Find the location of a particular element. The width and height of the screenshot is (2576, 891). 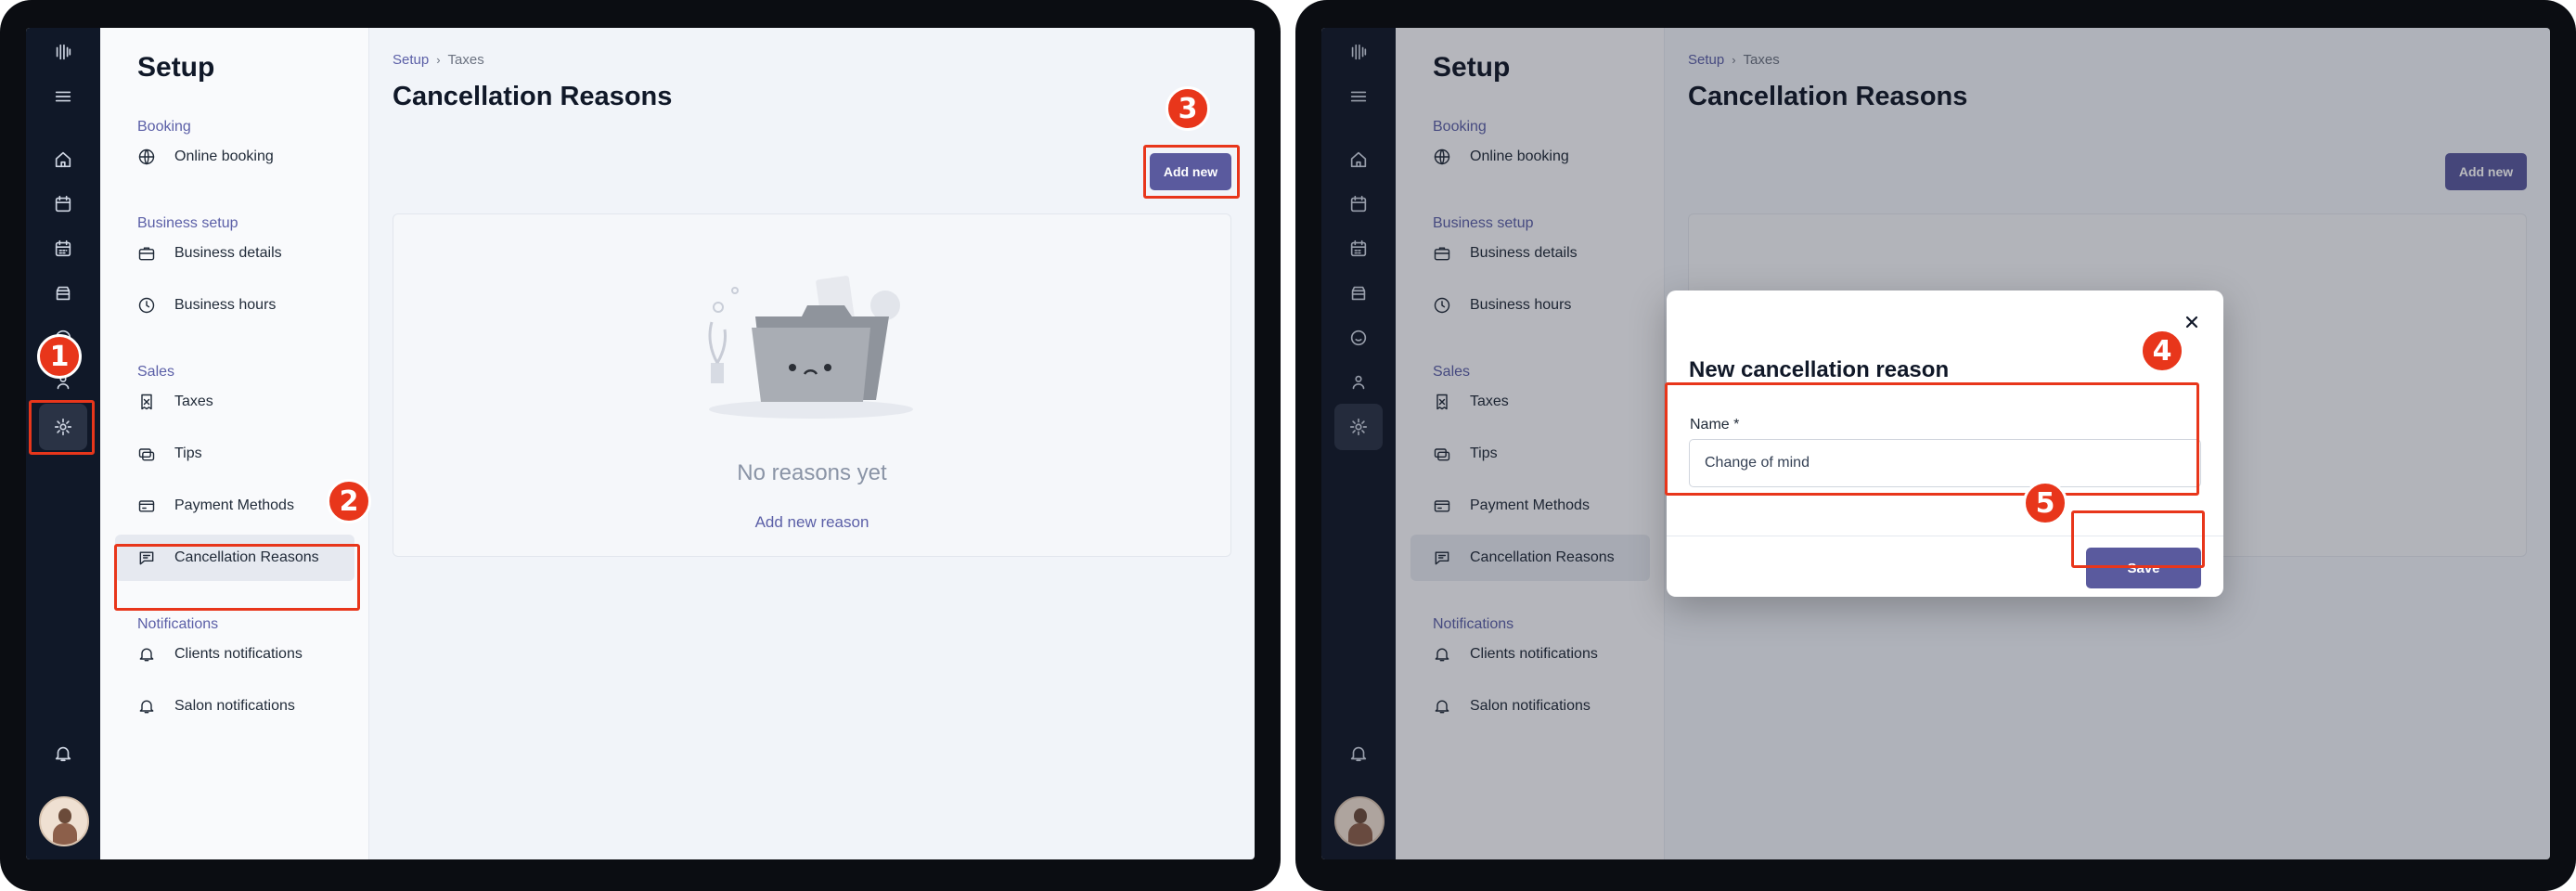

step-badge-3: 3 is located at coordinates (1188, 108).